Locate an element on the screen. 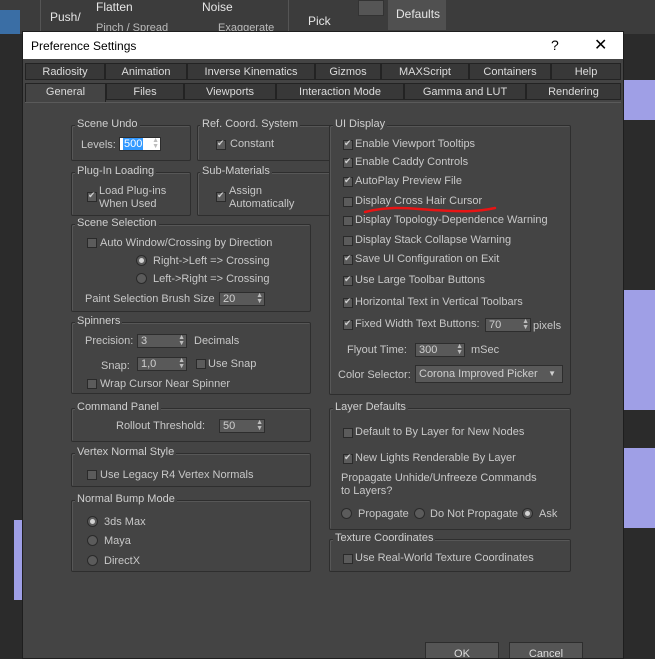 The height and width of the screenshot is (659, 655). default-bylayer-checkbox is located at coordinates (348, 433).